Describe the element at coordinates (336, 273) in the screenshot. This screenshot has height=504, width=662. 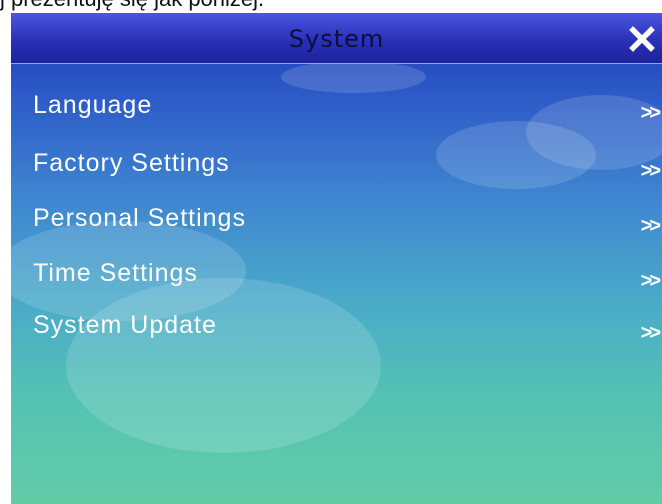
I see `menu-item-time-settings: Time Settings >>` at that location.